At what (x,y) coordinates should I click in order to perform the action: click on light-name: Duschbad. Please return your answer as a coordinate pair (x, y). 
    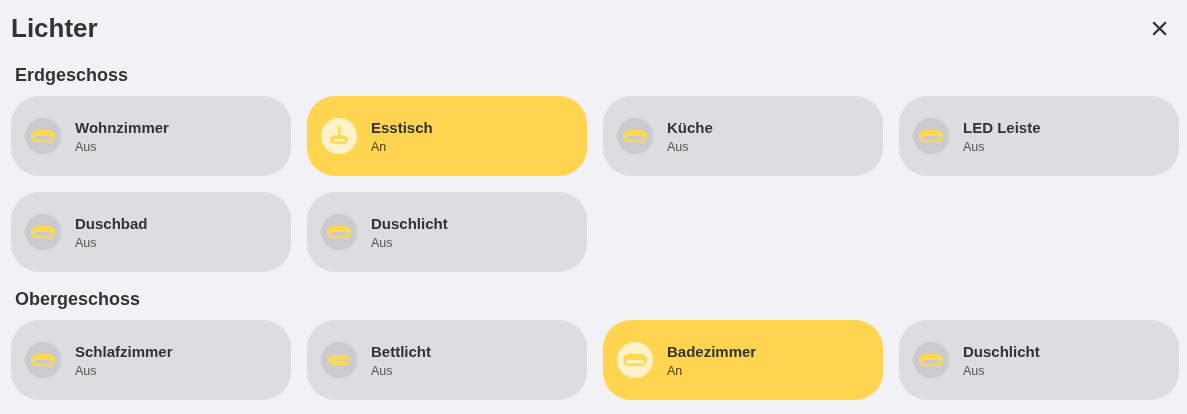
    Looking at the image, I should click on (111, 223).